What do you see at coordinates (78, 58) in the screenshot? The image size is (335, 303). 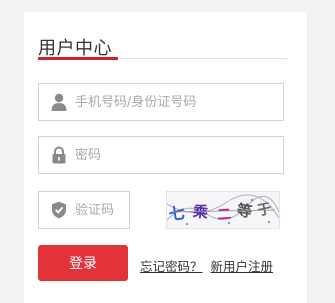 I see `title-underline-accent` at bounding box center [78, 58].